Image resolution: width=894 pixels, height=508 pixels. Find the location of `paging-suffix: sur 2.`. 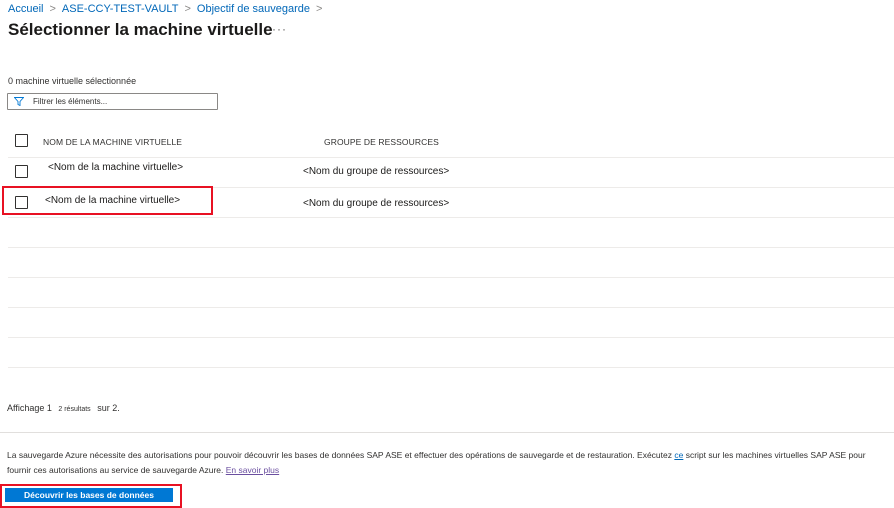

paging-suffix: sur 2. is located at coordinates (108, 408).